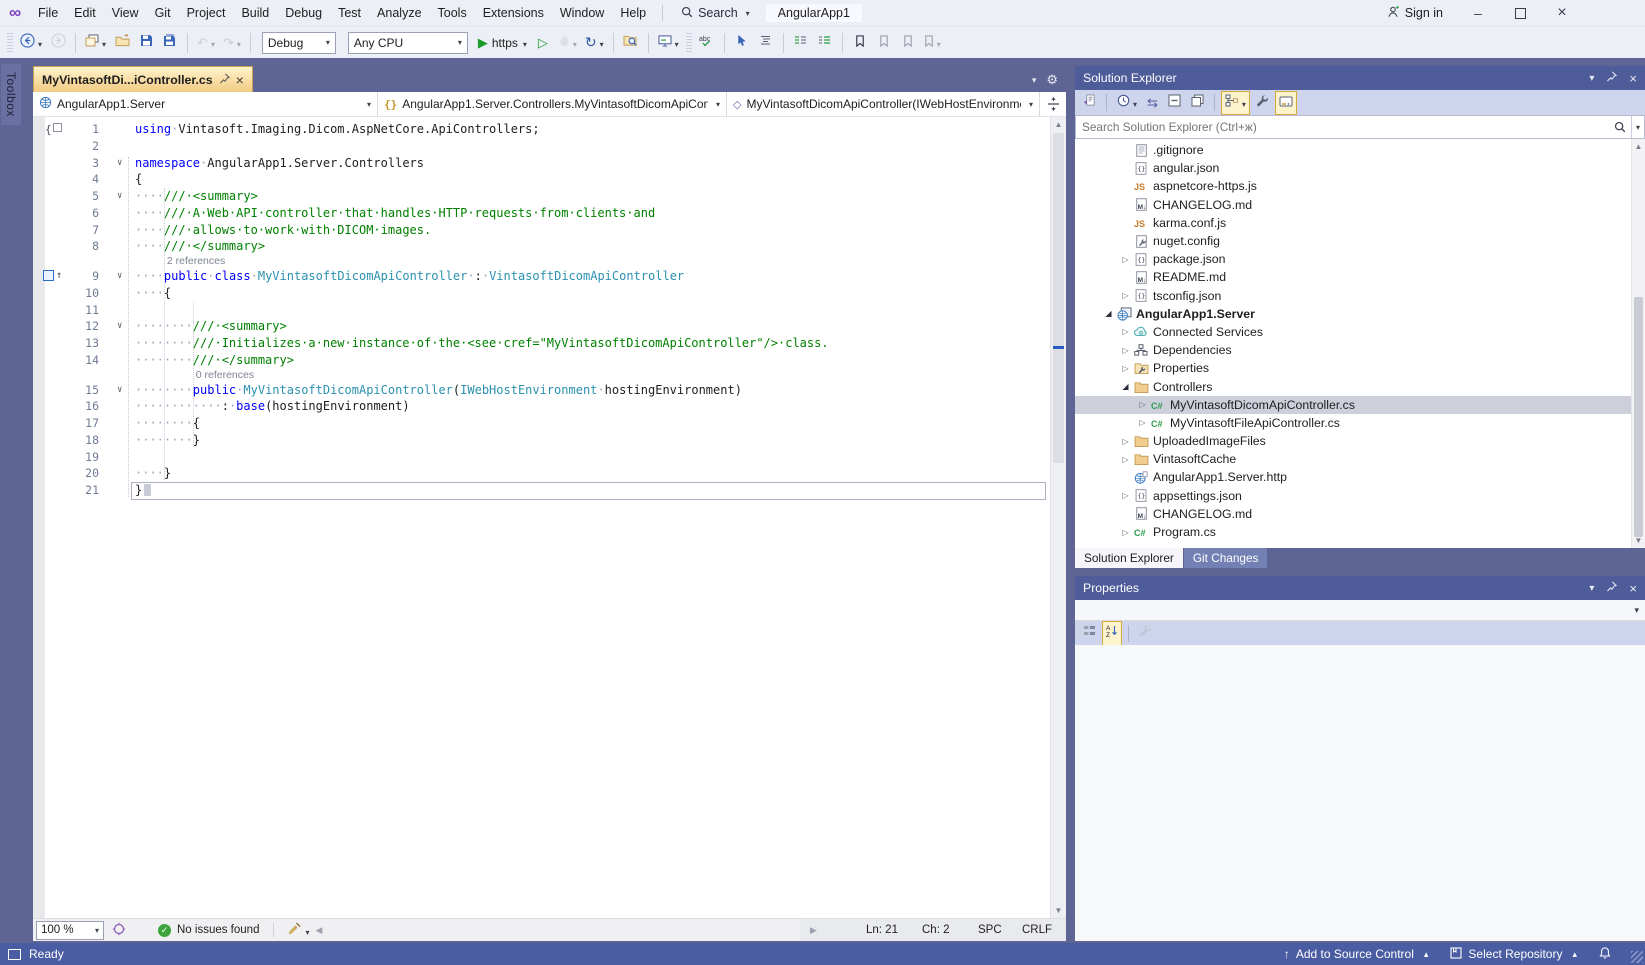 The image size is (1645, 965). Describe the element at coordinates (85, 13) in the screenshot. I see `menu-edit: Edit` at that location.